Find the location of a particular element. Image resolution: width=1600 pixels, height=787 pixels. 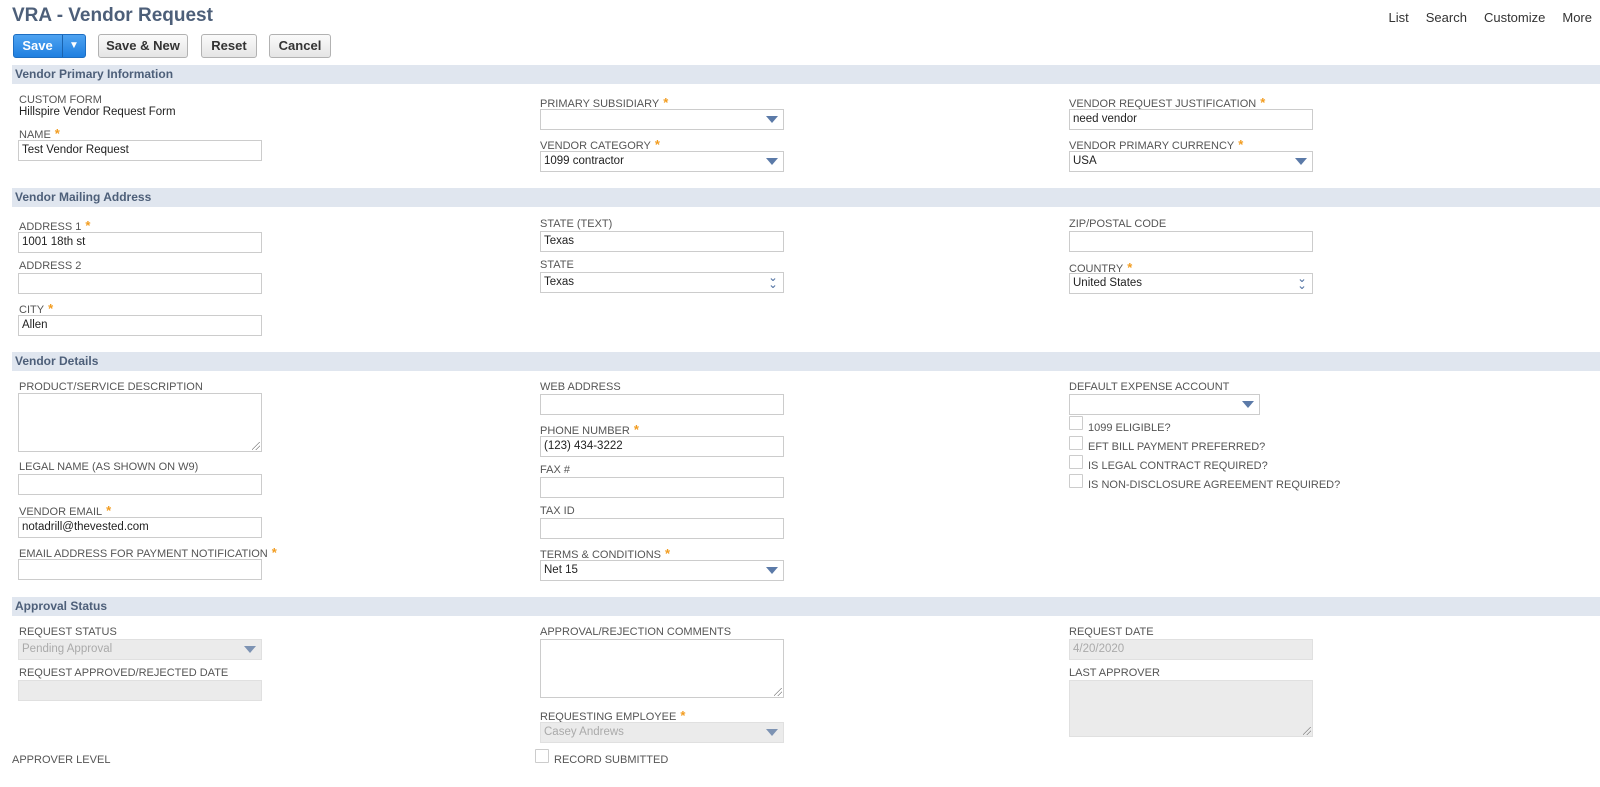

expense-account-select is located at coordinates (1164, 404).